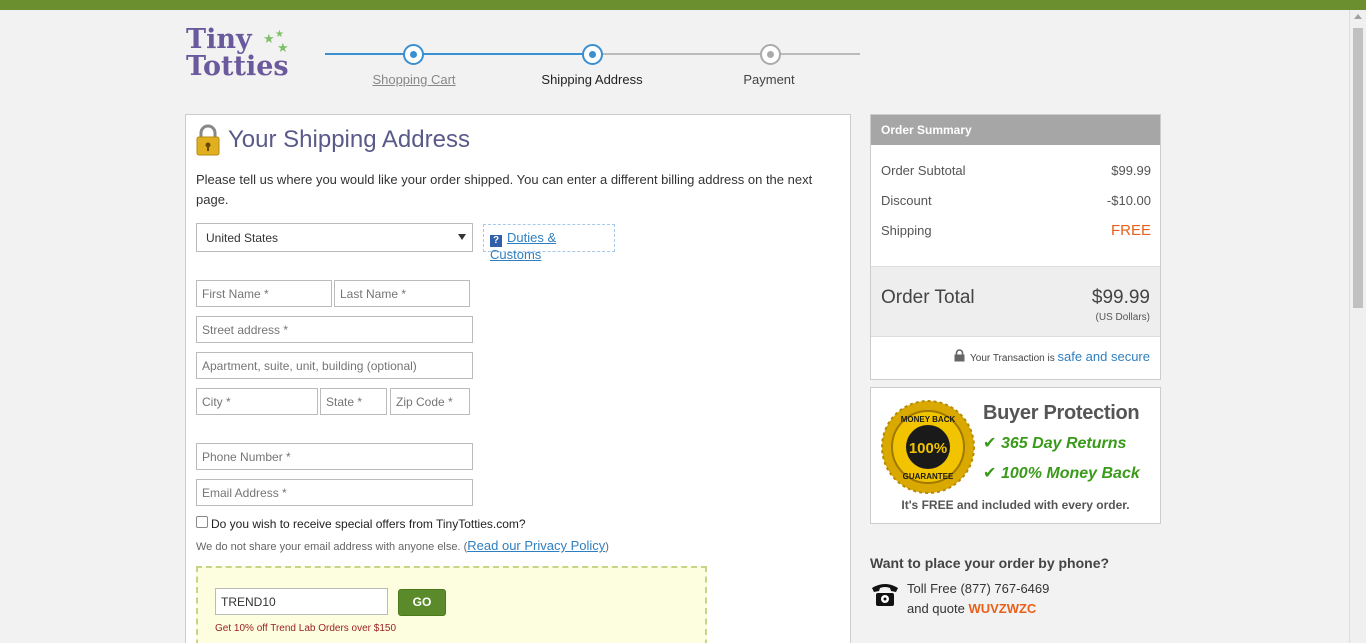  What do you see at coordinates (906, 200) in the screenshot?
I see `summary-row-label: Discount` at bounding box center [906, 200].